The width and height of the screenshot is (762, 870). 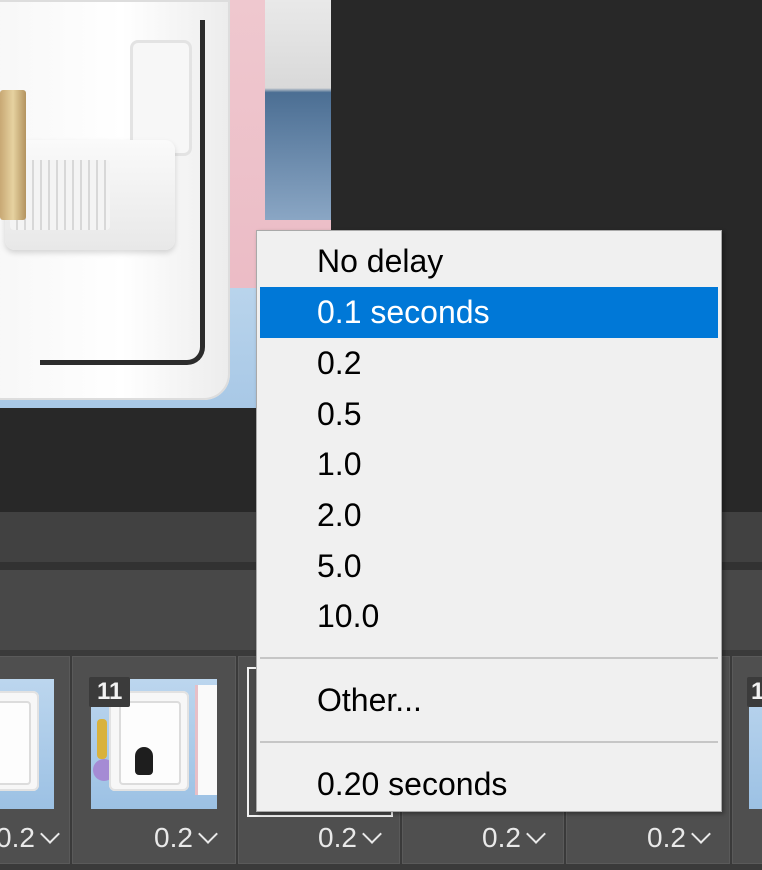 I want to click on menu-item-no-delay: No delay, so click(x=489, y=261).